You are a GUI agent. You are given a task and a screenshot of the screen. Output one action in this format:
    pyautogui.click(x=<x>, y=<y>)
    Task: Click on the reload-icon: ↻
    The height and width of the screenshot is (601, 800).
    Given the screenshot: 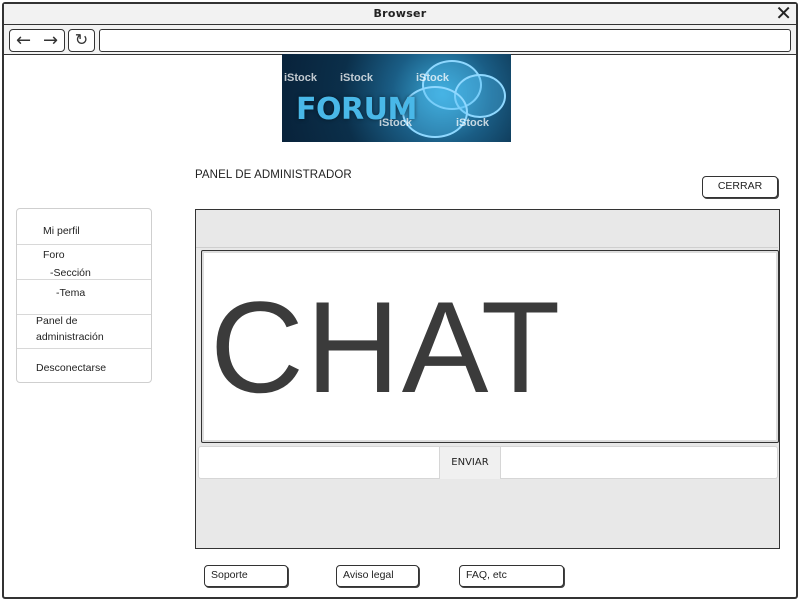 What is the action you would take?
    pyautogui.click(x=81, y=40)
    